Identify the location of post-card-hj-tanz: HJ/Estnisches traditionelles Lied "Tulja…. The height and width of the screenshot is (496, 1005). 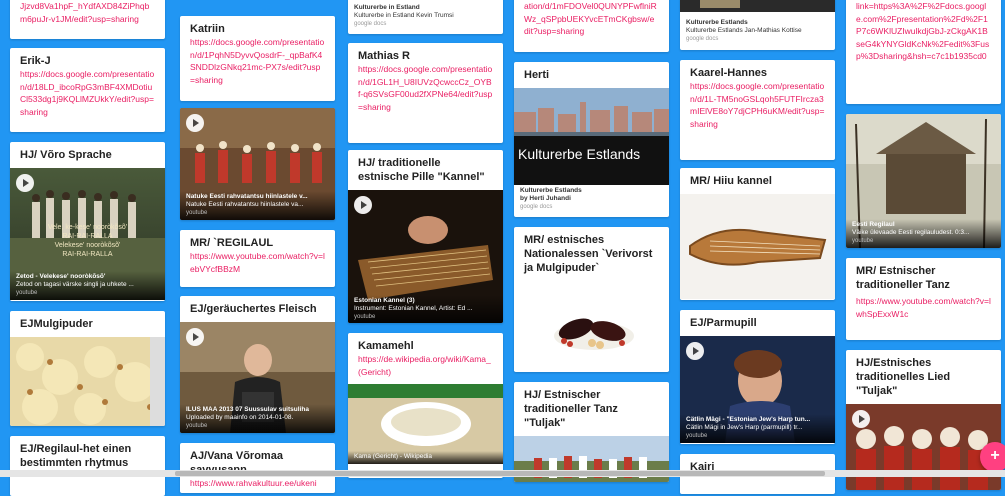
(923, 420).